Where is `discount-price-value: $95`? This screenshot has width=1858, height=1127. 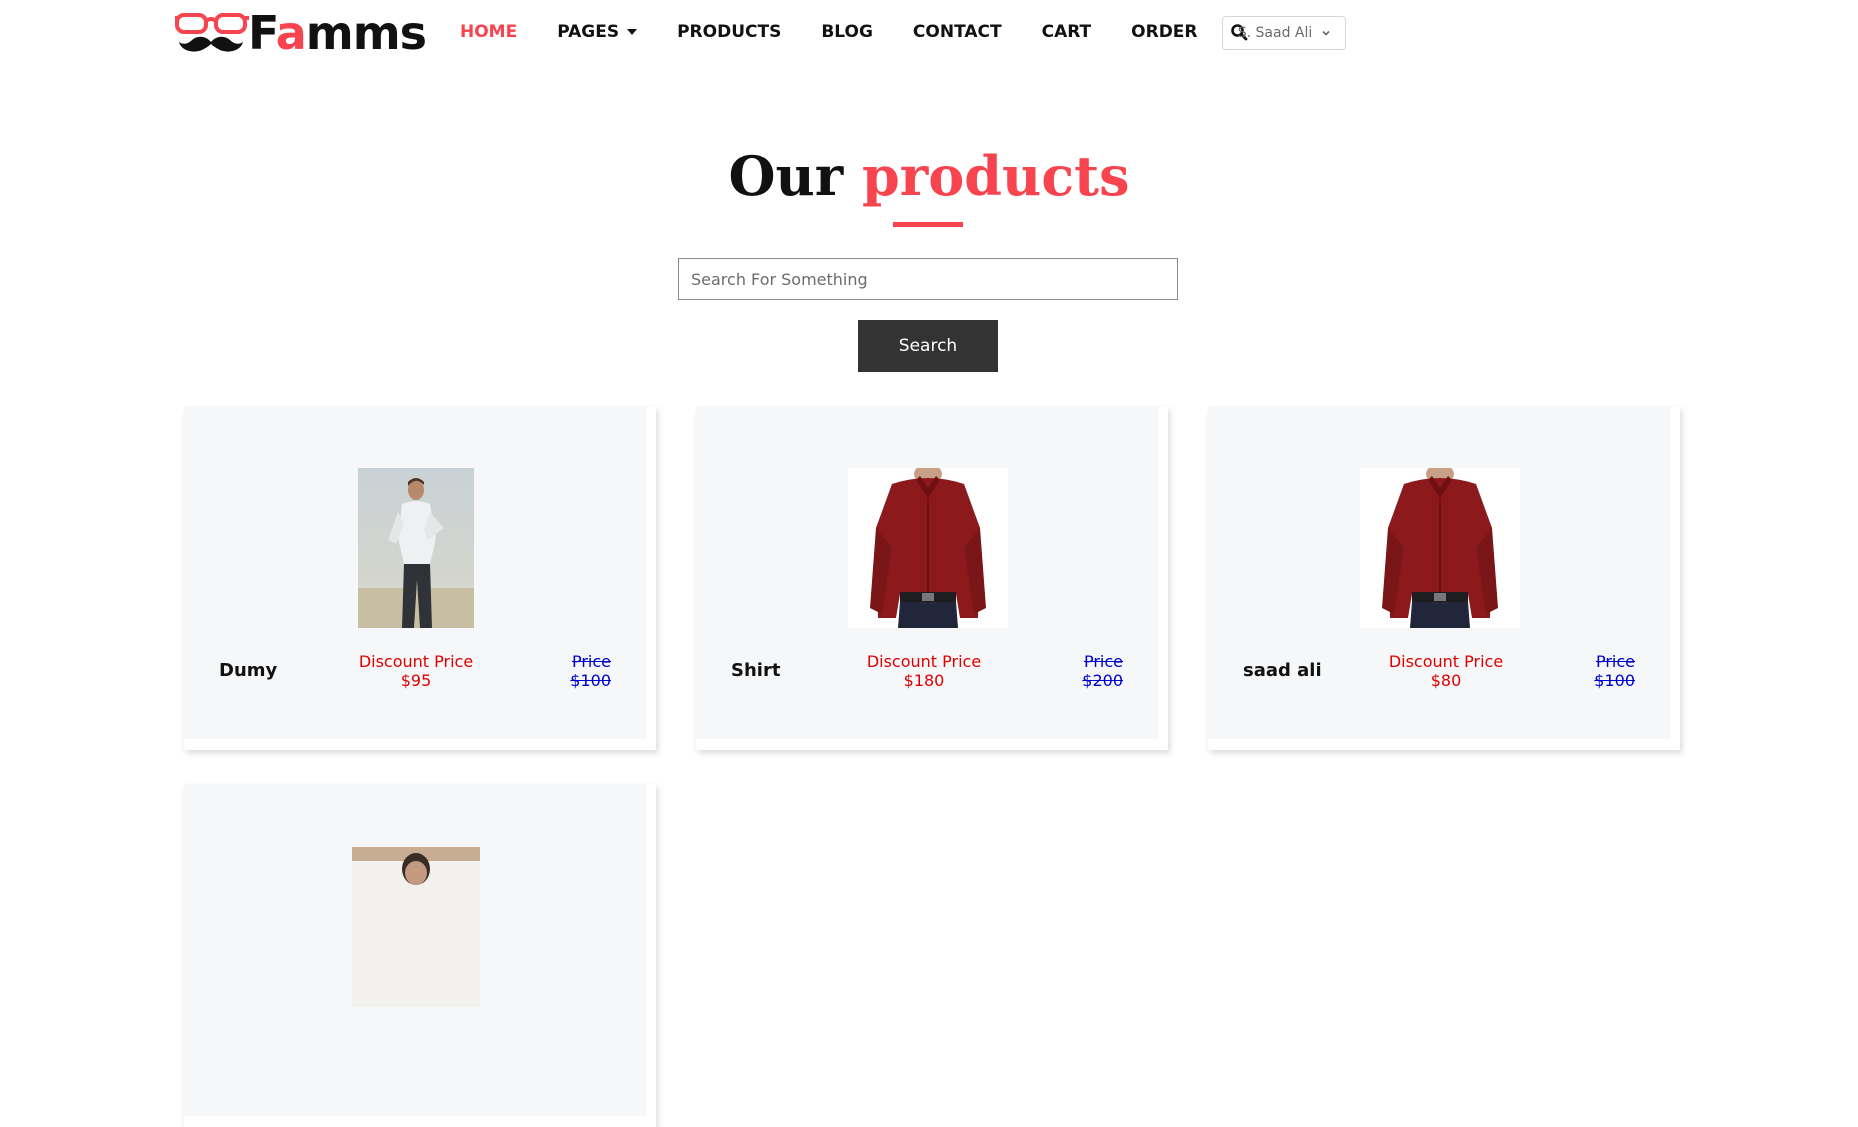
discount-price-value: $95 is located at coordinates (416, 680).